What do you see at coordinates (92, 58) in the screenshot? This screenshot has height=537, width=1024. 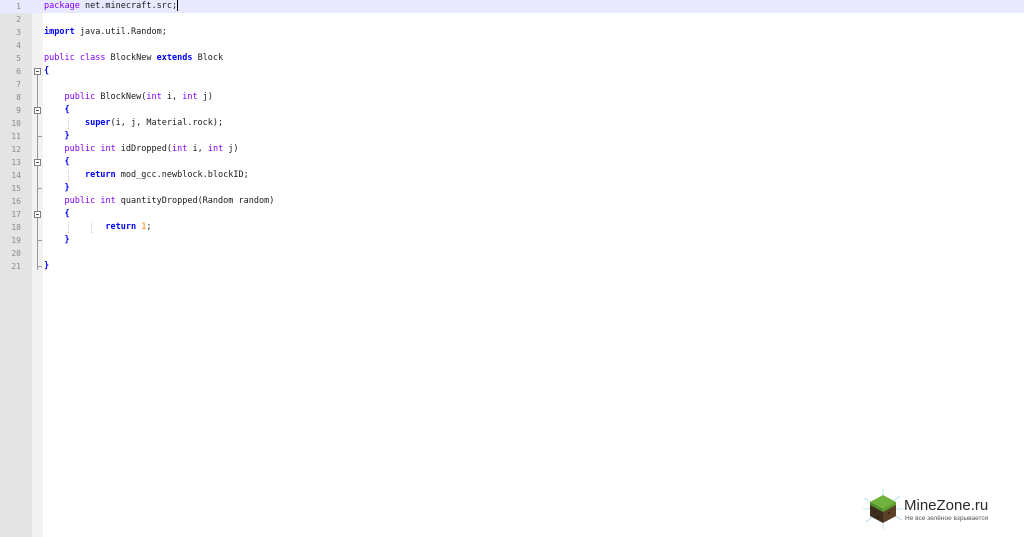 I see `code-token: class` at bounding box center [92, 58].